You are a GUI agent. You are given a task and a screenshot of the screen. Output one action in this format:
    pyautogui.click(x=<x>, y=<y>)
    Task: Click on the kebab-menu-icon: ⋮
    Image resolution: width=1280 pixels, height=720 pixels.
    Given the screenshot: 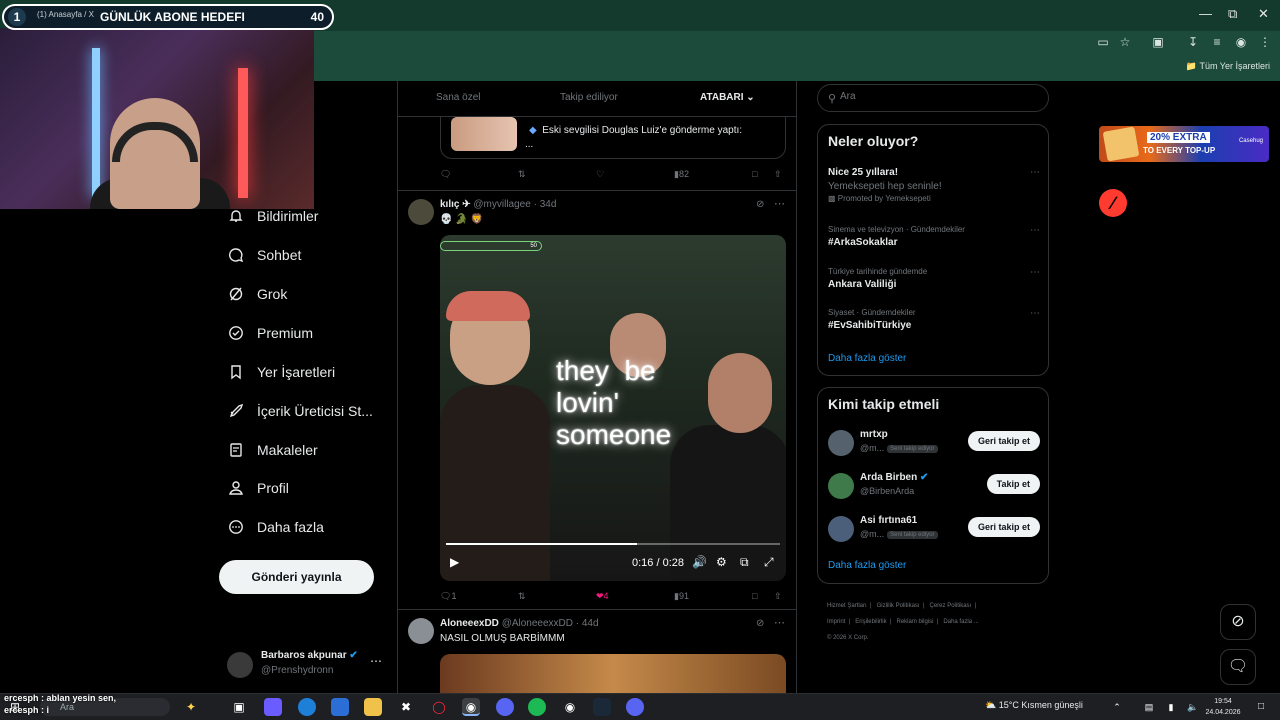 What is the action you would take?
    pyautogui.click(x=1265, y=42)
    